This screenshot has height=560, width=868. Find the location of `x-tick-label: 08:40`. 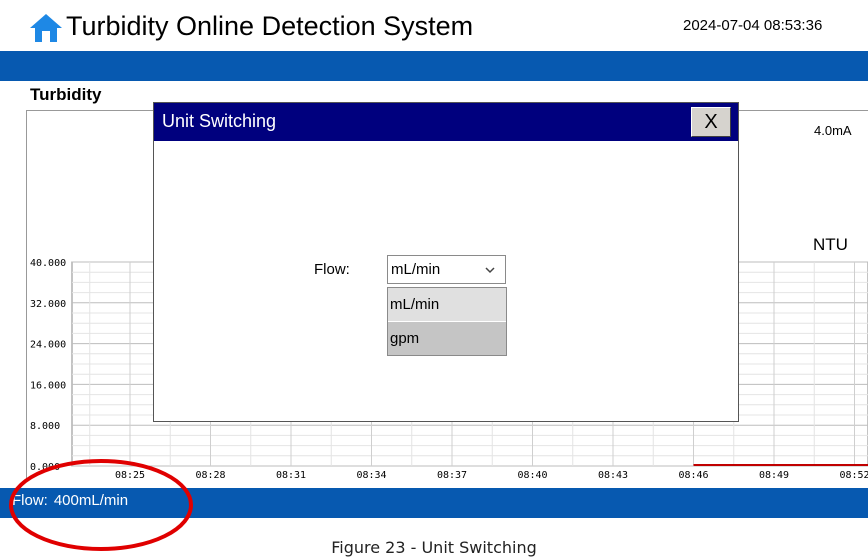

x-tick-label: 08:40 is located at coordinates (532, 475).